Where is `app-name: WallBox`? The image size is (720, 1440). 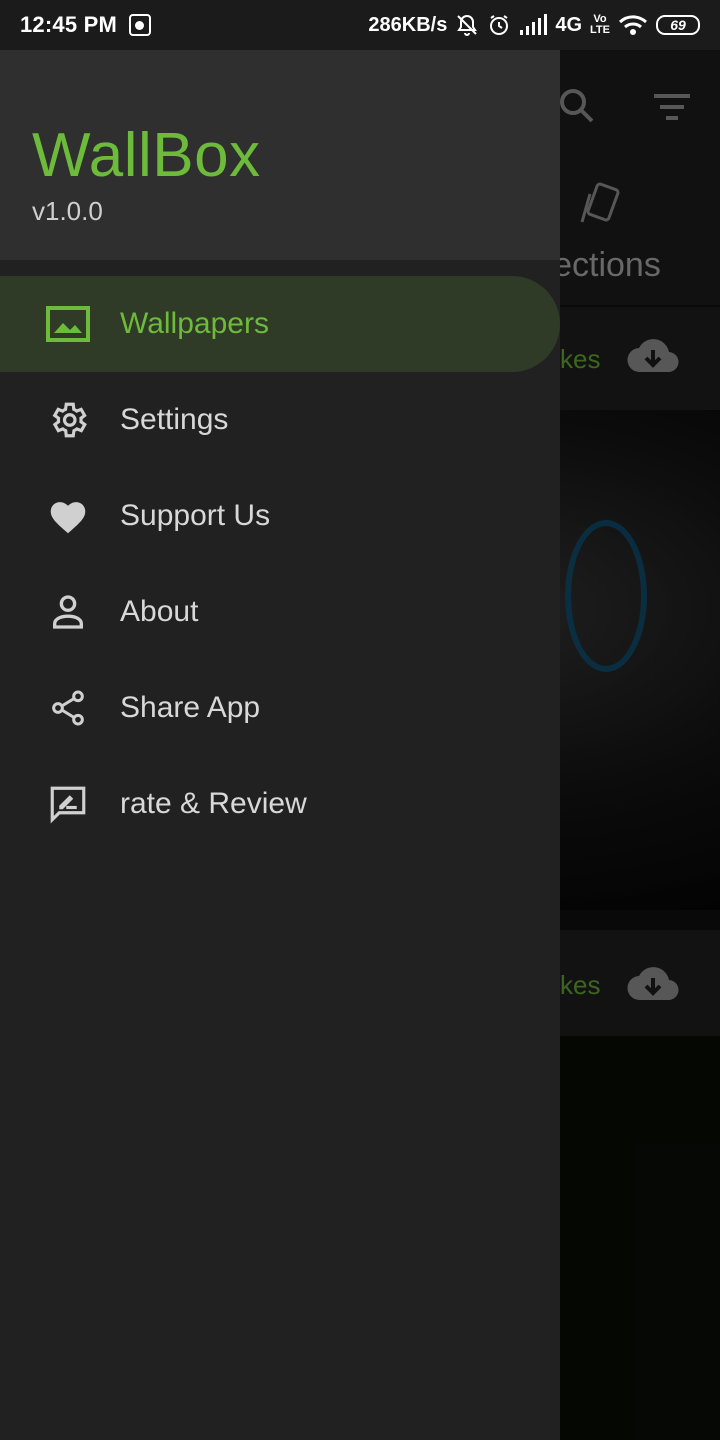
app-name: WallBox is located at coordinates (146, 155).